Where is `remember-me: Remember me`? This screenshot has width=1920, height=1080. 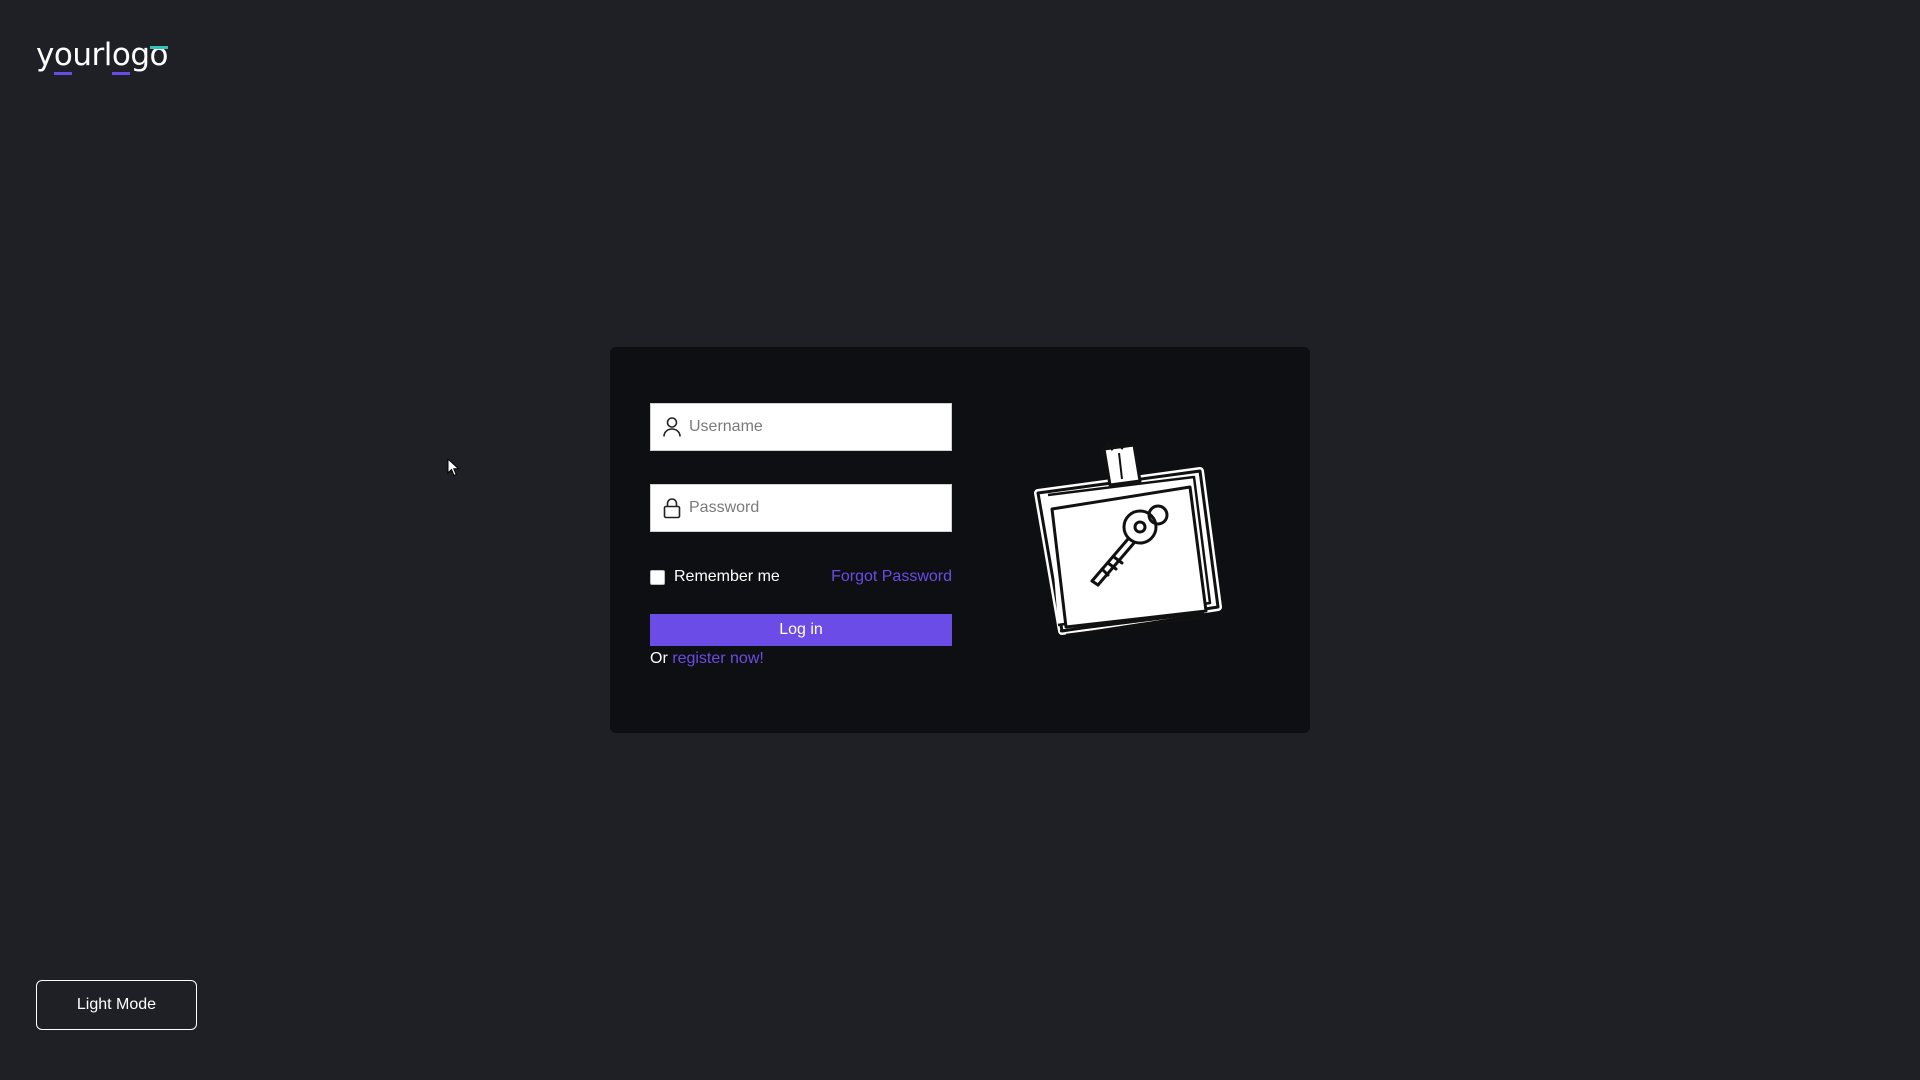 remember-me: Remember me is located at coordinates (715, 577).